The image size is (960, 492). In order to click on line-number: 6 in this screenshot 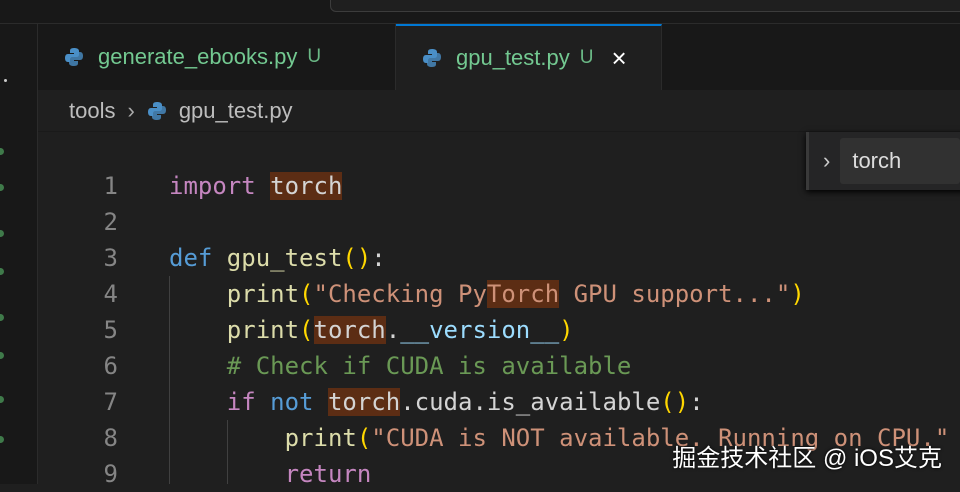, I will do `click(110, 366)`.